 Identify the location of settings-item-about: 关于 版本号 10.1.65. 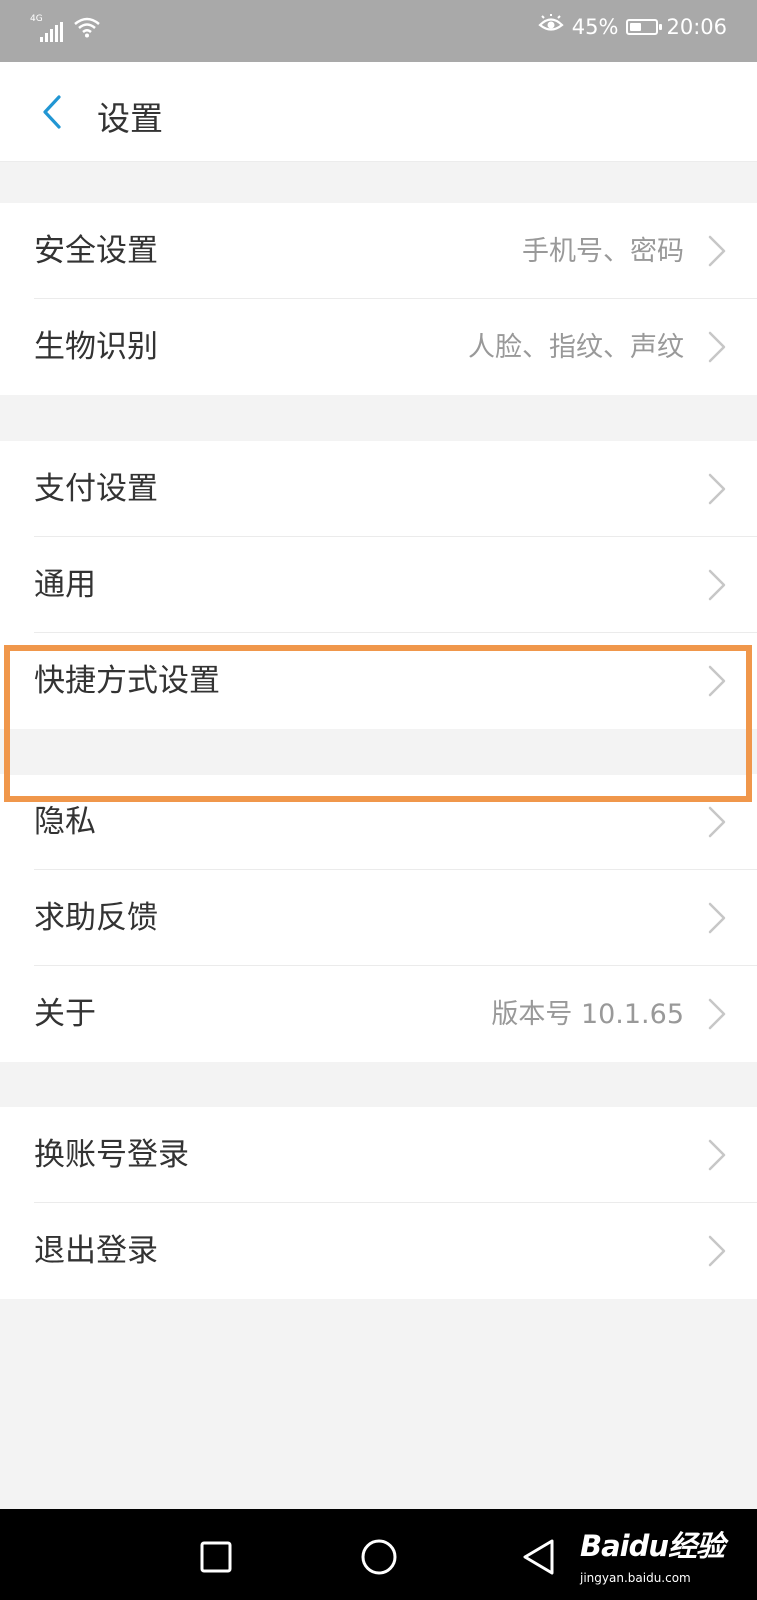
(378, 1014).